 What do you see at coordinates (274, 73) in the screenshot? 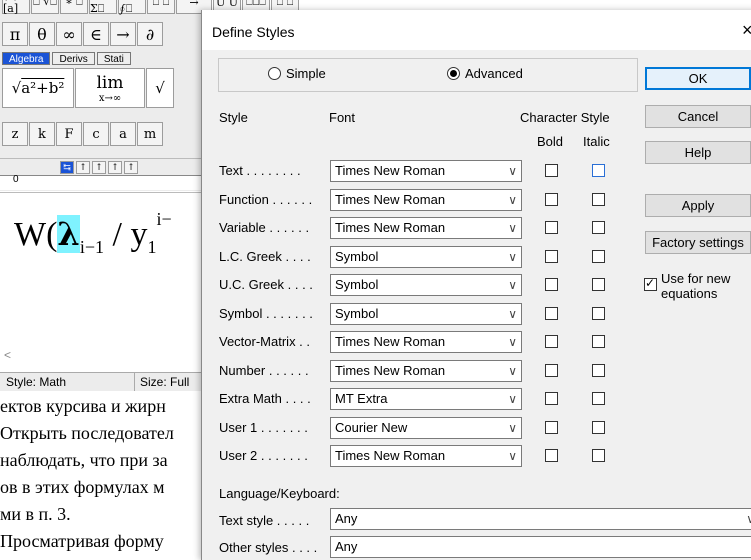
I see `simple-radio` at bounding box center [274, 73].